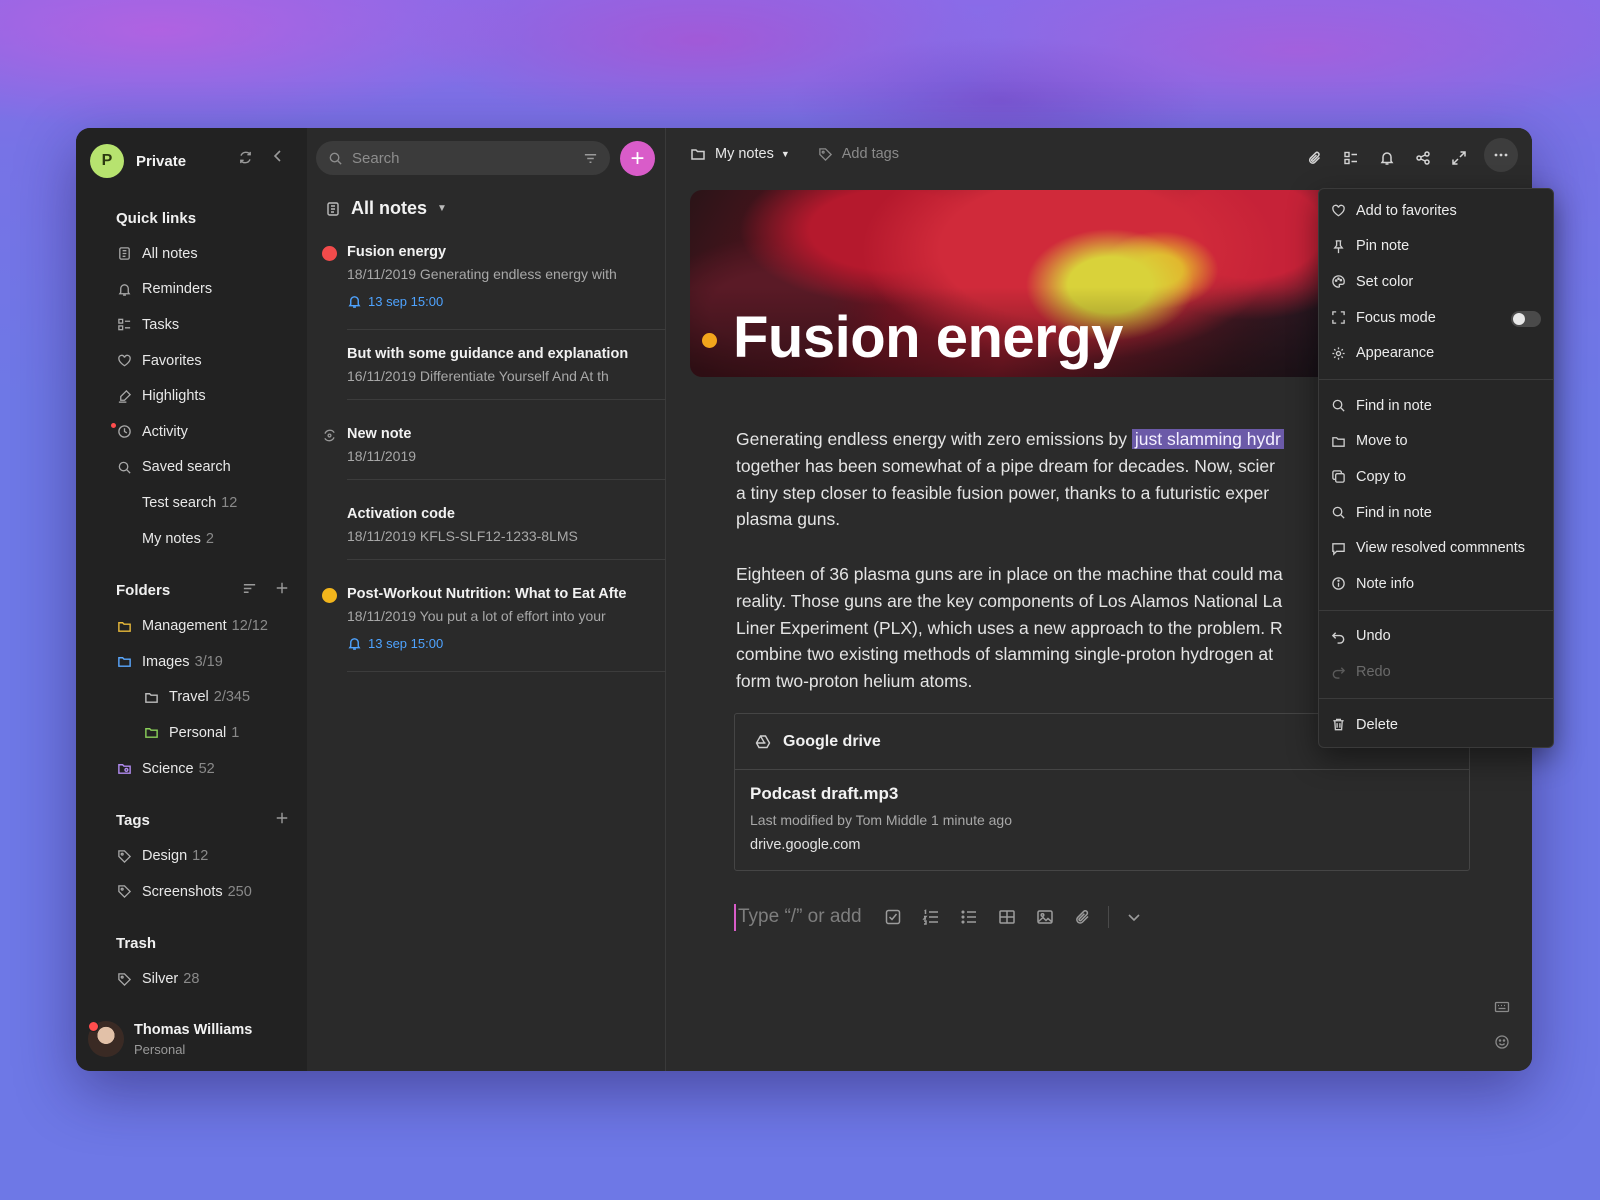 This screenshot has width=1600, height=1200. What do you see at coordinates (1440, 548) in the screenshot?
I see `menu-item-label: View resolved commnents` at bounding box center [1440, 548].